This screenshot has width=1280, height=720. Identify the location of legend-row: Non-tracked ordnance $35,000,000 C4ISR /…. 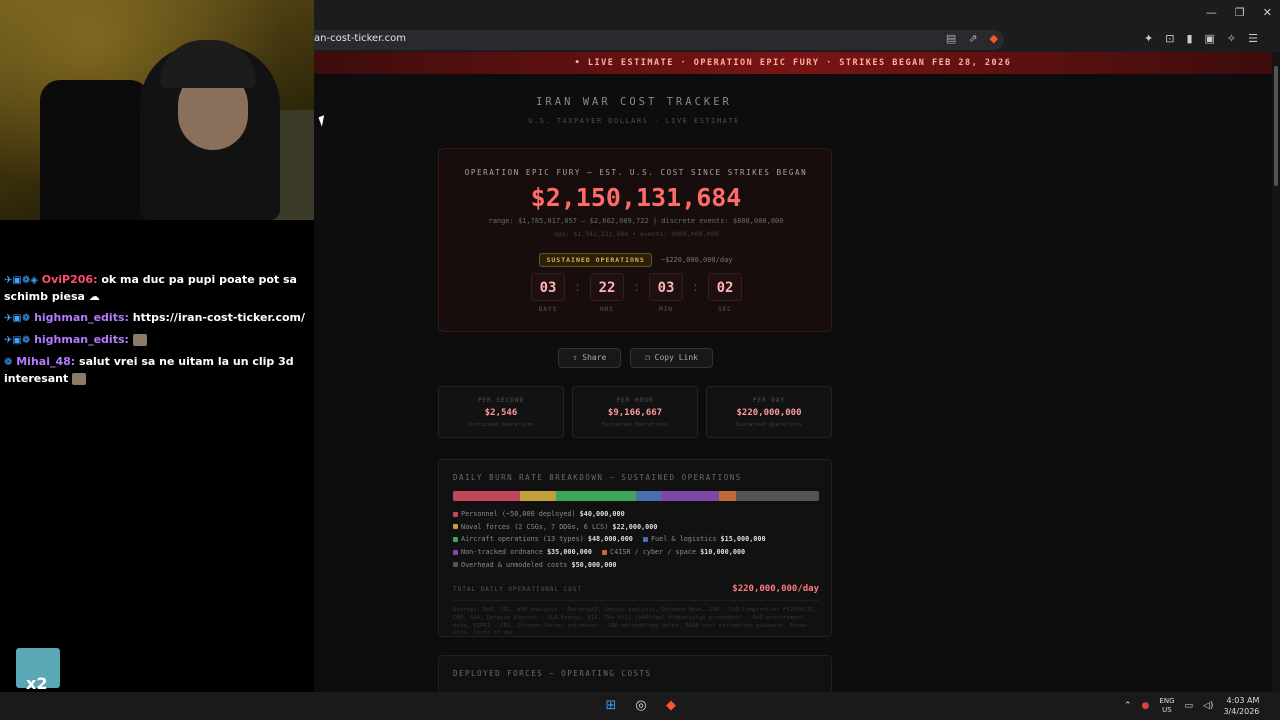
(638, 552).